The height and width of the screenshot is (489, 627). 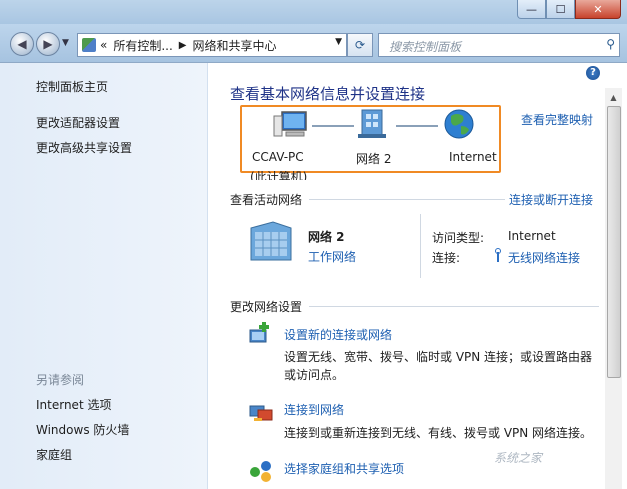 I want to click on sidebar-item-windows-firewall: Windows 防火墙, so click(x=82, y=429).